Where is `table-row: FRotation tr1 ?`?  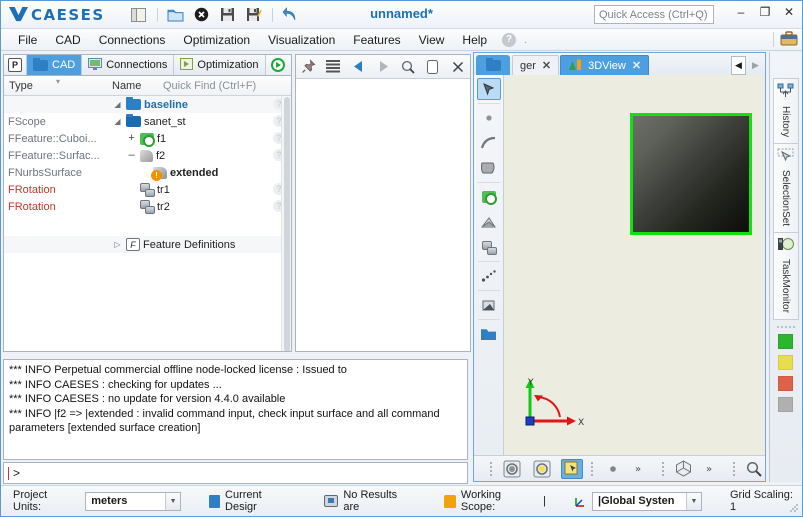
table-row: FRotation tr1 ? is located at coordinates (147, 189).